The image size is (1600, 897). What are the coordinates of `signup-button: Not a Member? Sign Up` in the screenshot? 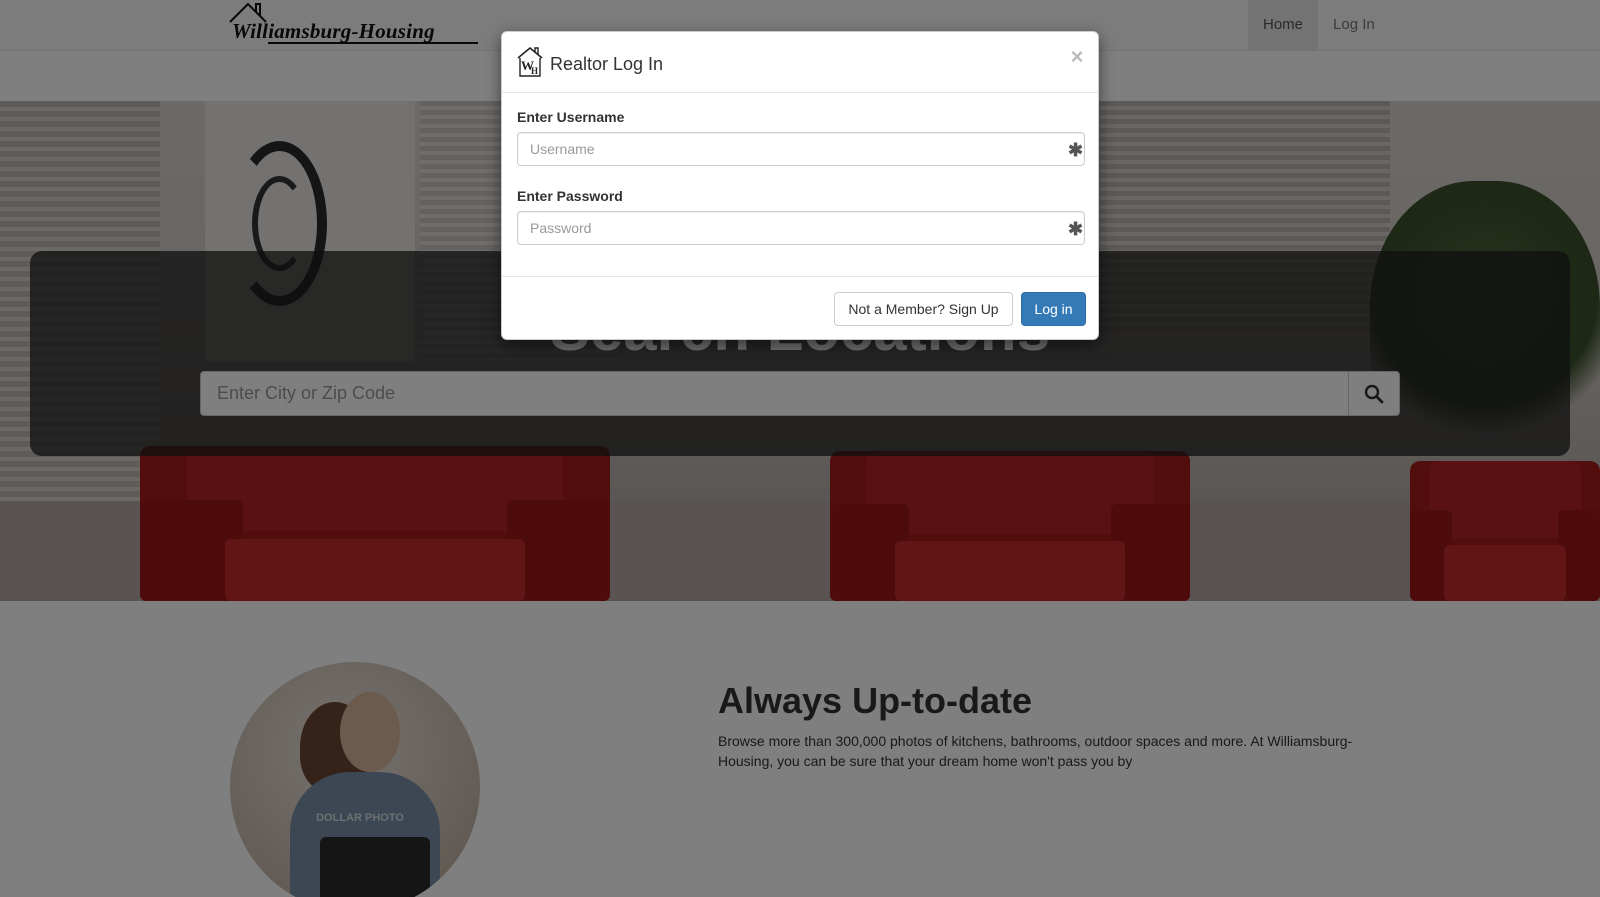 It's located at (923, 309).